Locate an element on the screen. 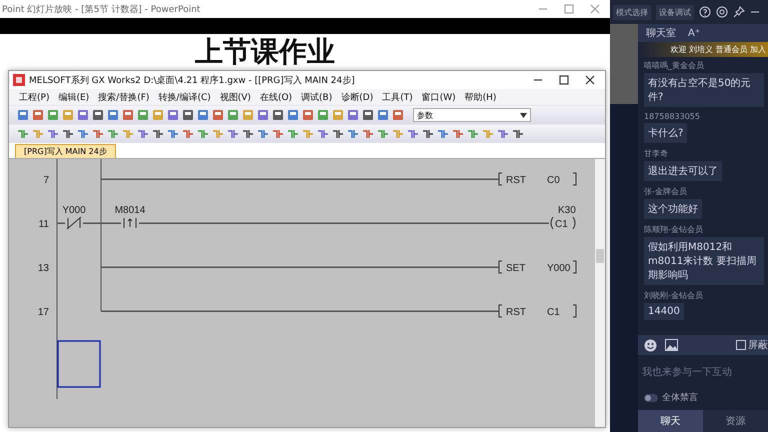  menu-item: 转换/编译(C) is located at coordinates (184, 97).